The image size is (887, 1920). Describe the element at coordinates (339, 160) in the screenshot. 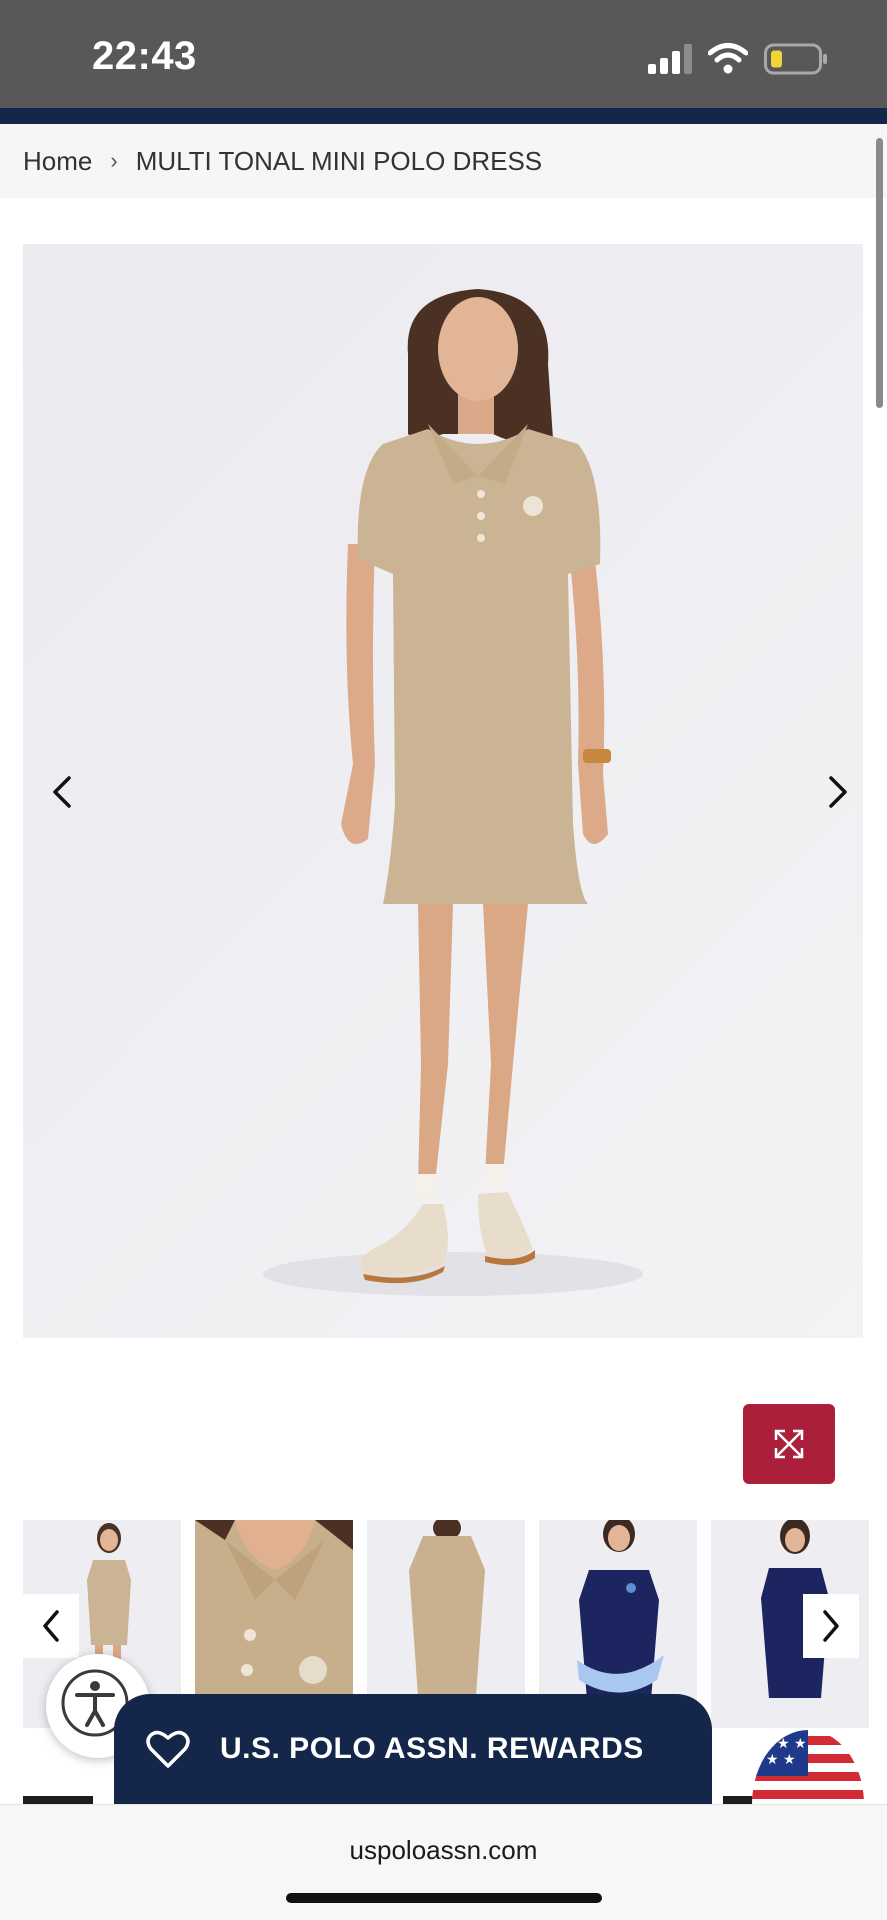

I see `breadcrumb-current: MULTI TONAL MINI POLO DRESS` at that location.